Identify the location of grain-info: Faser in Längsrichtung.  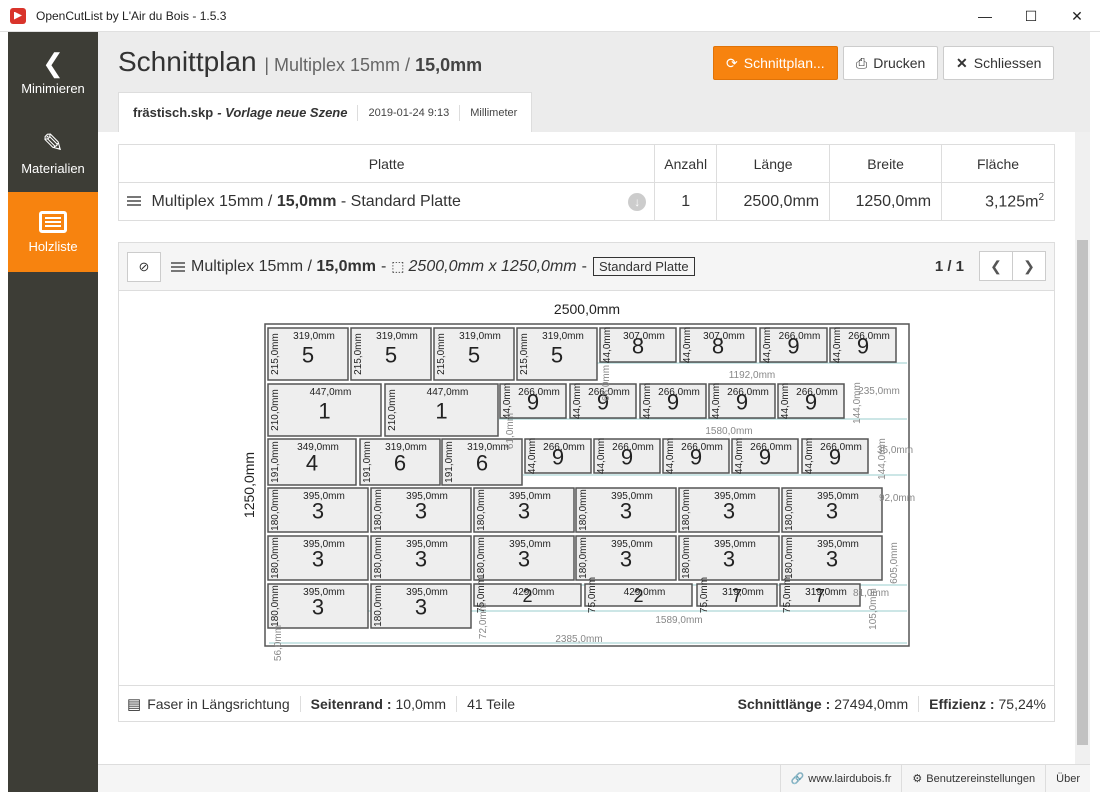
(218, 703).